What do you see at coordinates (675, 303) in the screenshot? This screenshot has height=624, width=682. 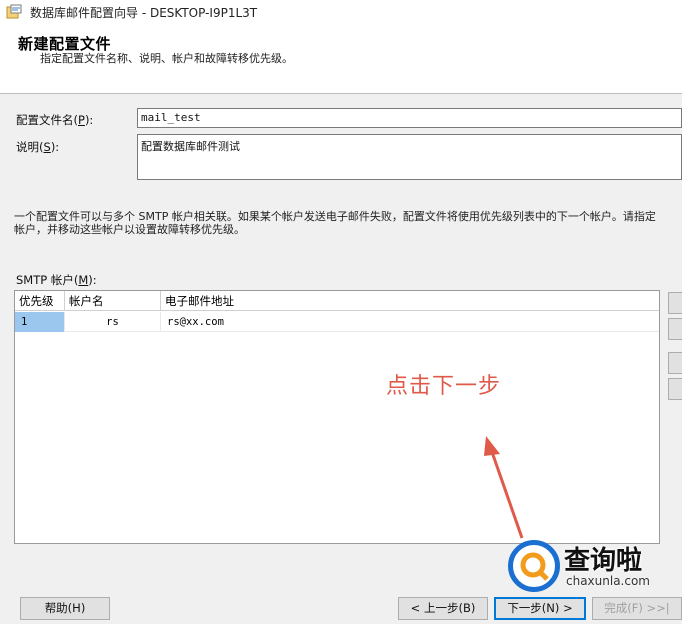 I see `add-account-button` at bounding box center [675, 303].